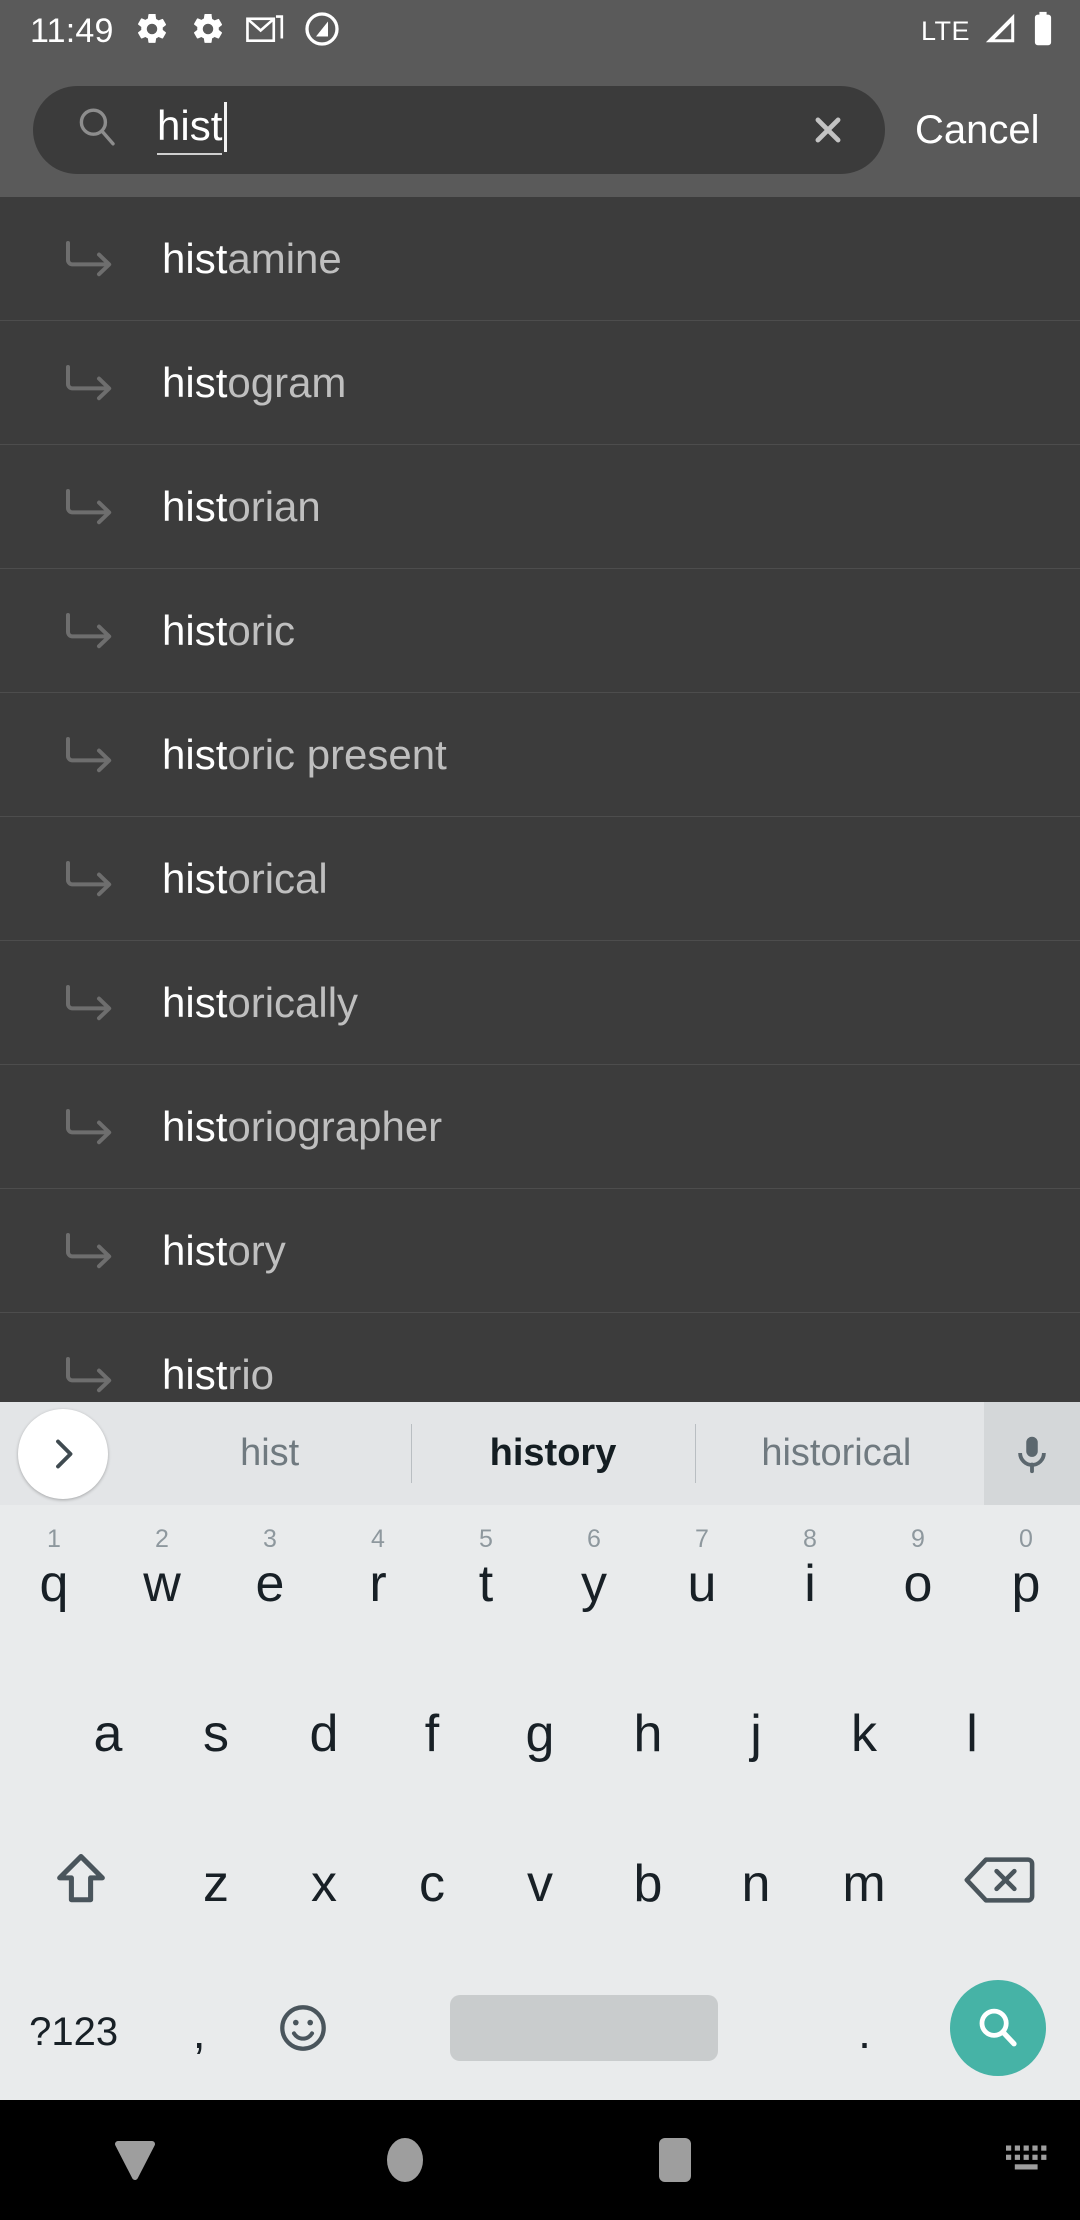 Image resolution: width=1080 pixels, height=2220 pixels. I want to click on key-label: f, so click(432, 1734).